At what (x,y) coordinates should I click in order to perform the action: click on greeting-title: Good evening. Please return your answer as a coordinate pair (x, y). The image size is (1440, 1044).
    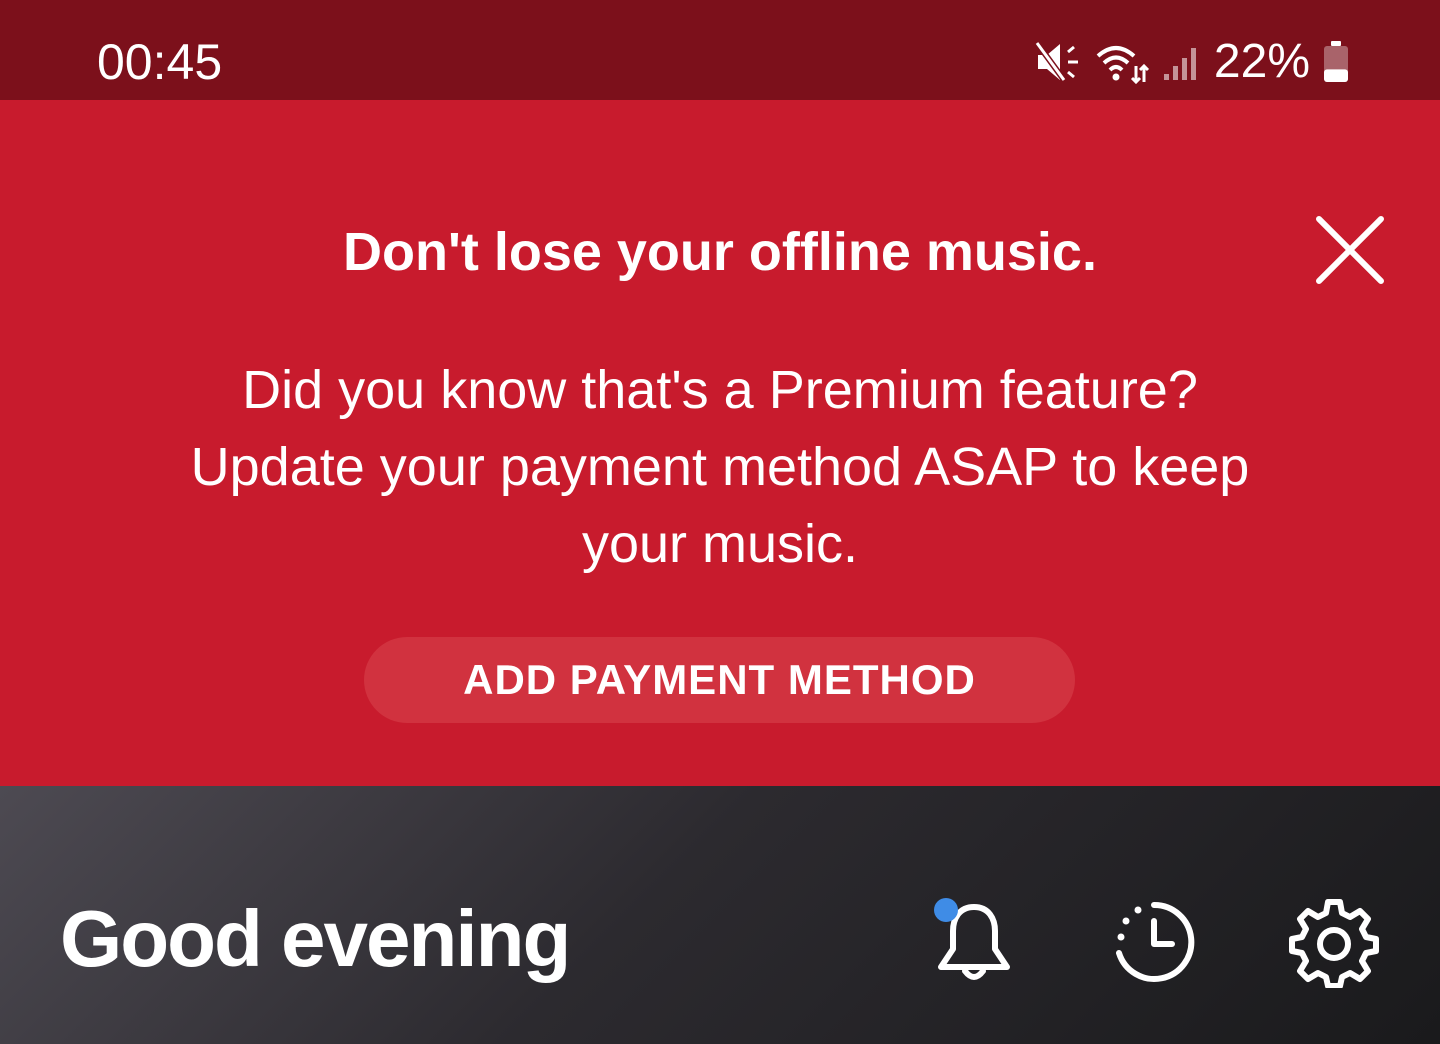
    Looking at the image, I should click on (315, 938).